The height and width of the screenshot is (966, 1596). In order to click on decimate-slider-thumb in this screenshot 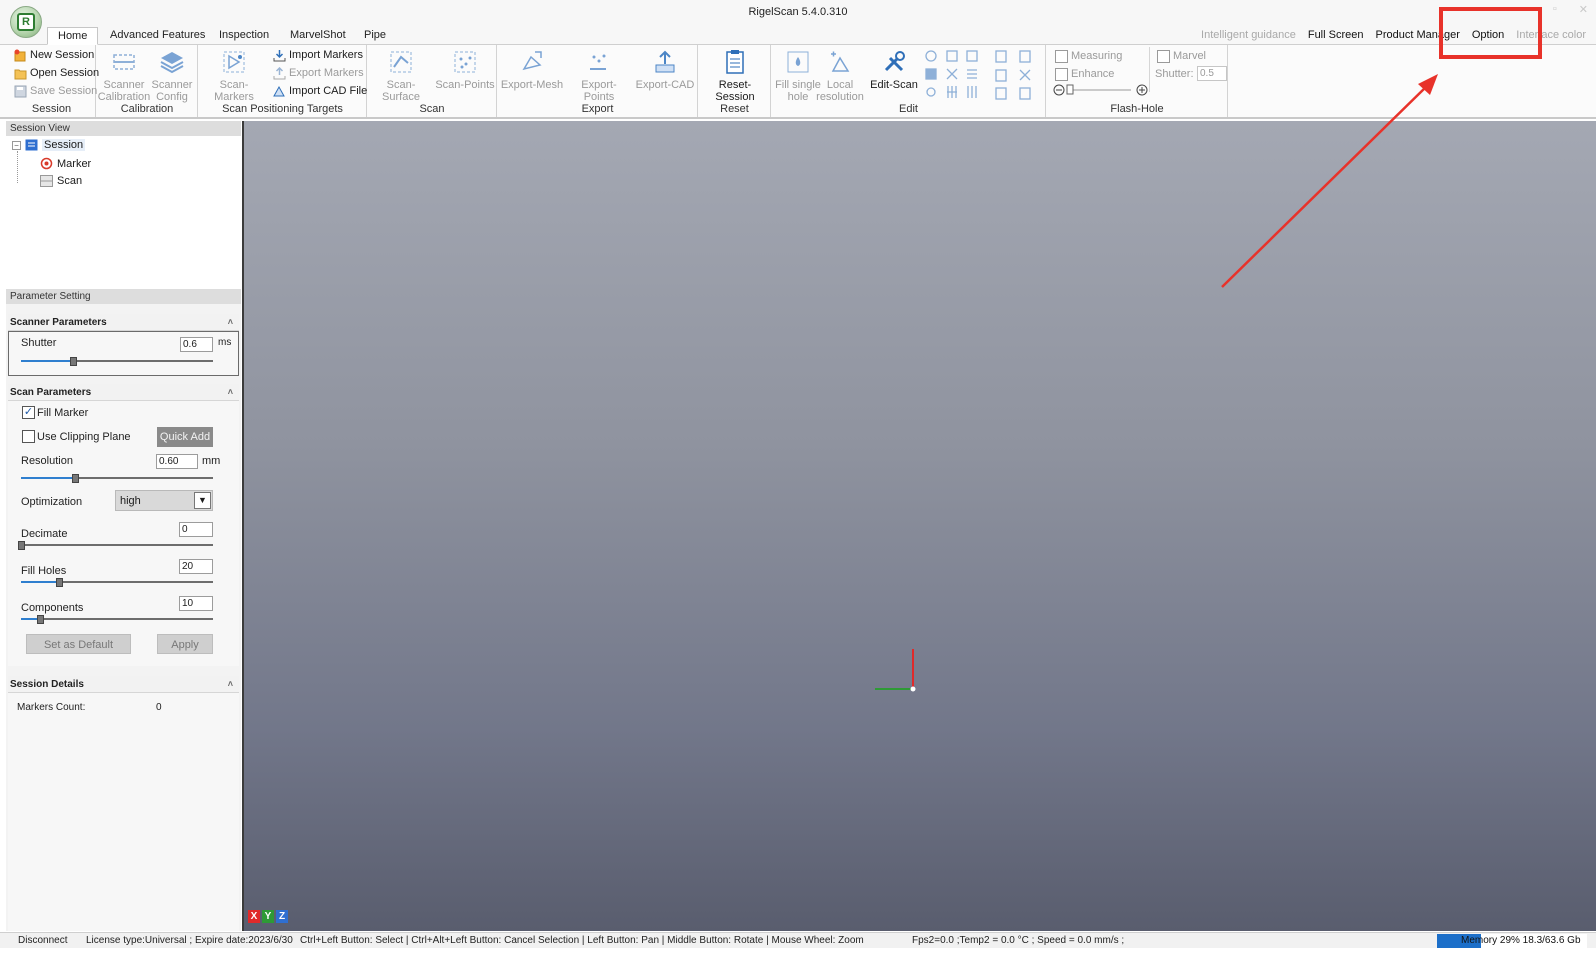, I will do `click(21, 545)`.